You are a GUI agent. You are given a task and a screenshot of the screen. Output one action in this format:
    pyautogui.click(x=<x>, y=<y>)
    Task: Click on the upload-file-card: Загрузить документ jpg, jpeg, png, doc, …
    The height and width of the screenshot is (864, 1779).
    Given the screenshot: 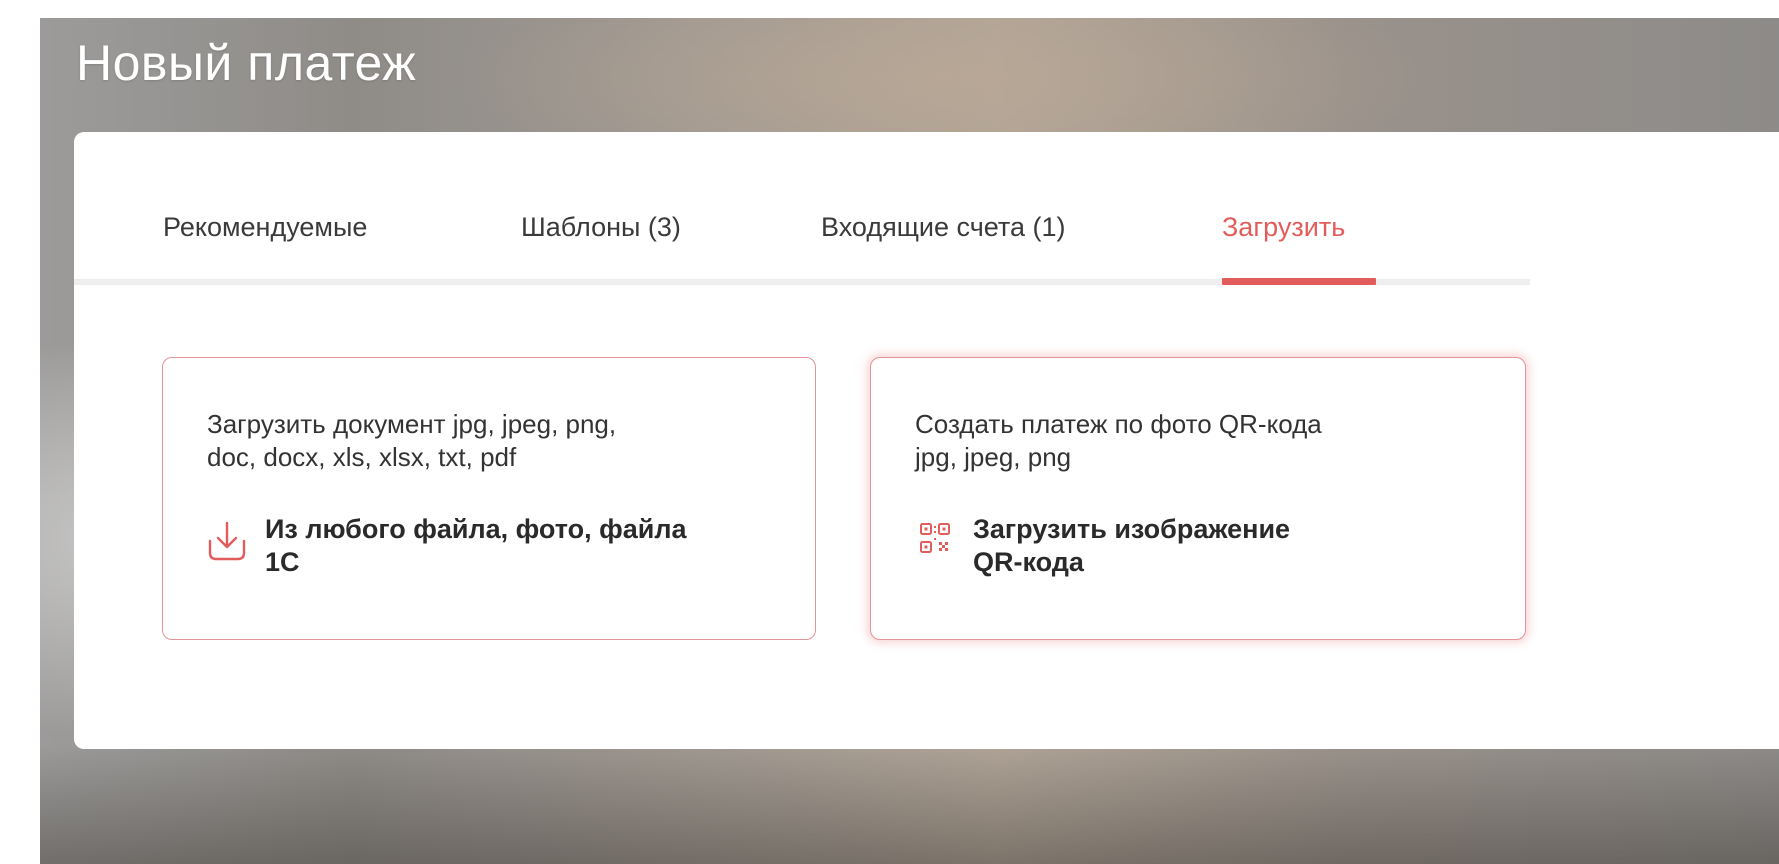 What is the action you would take?
    pyautogui.click(x=489, y=498)
    